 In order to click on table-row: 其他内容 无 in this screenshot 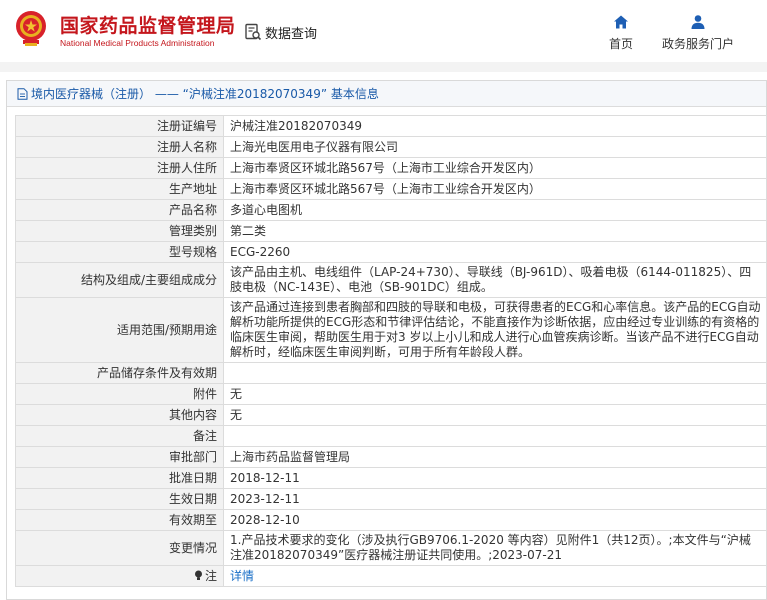, I will do `click(391, 415)`.